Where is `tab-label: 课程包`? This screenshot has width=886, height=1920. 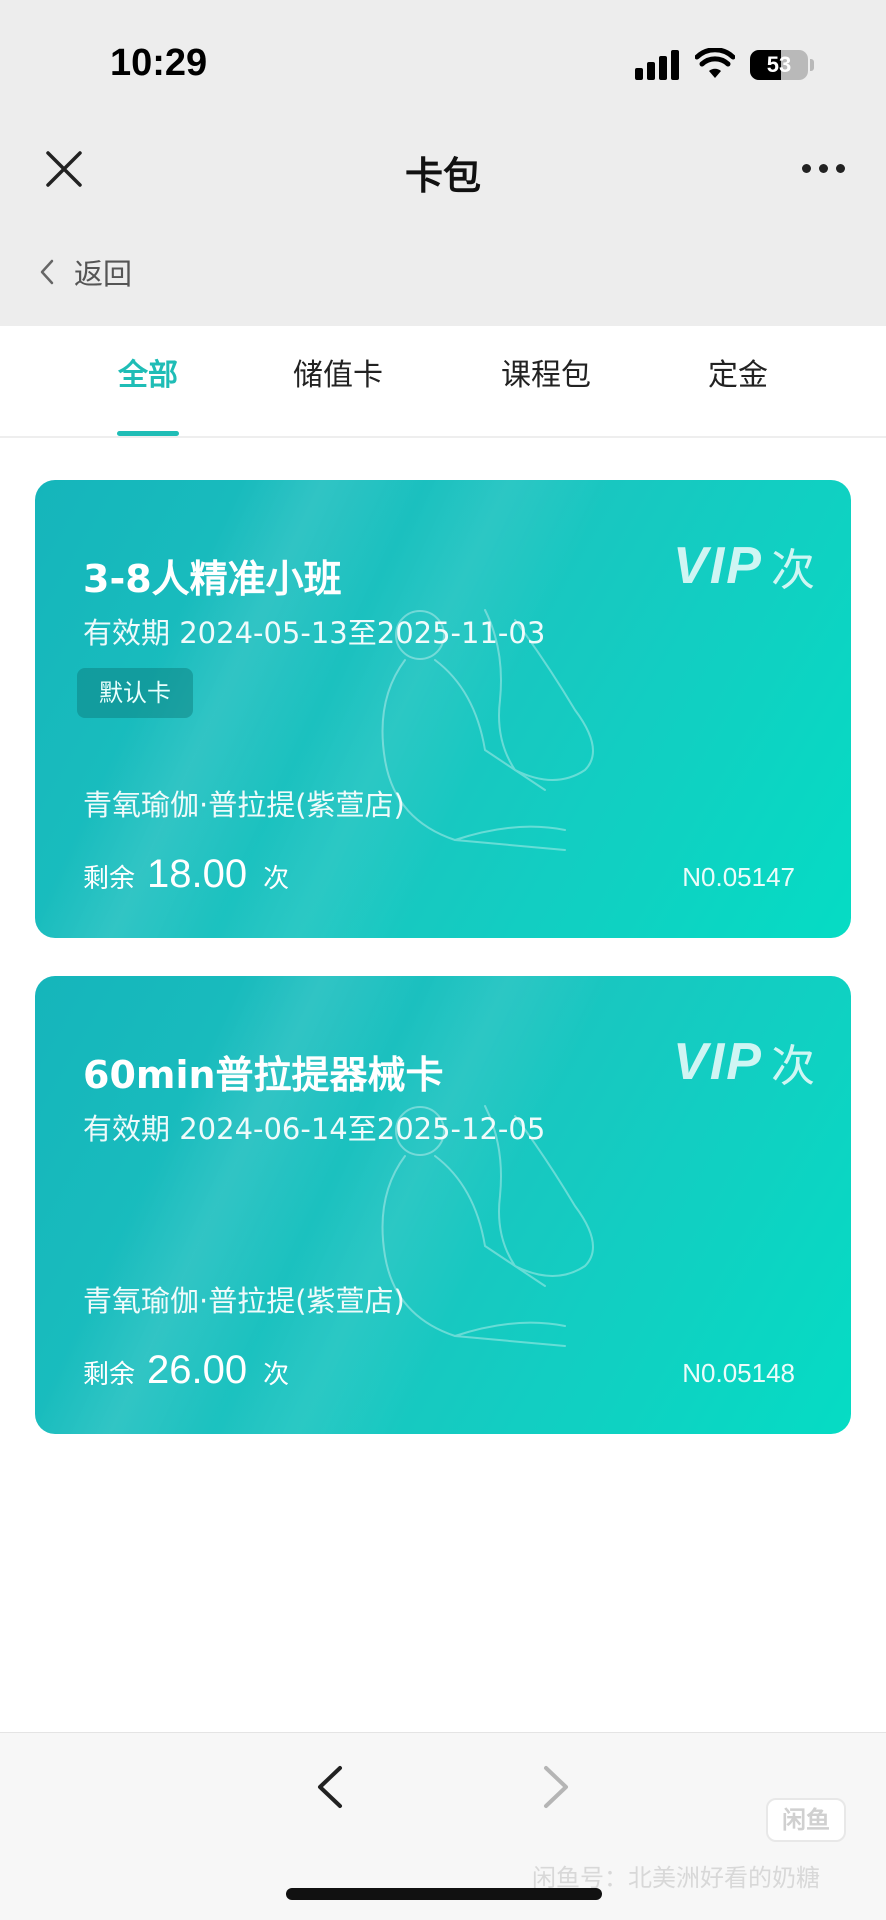 tab-label: 课程包 is located at coordinates (546, 375).